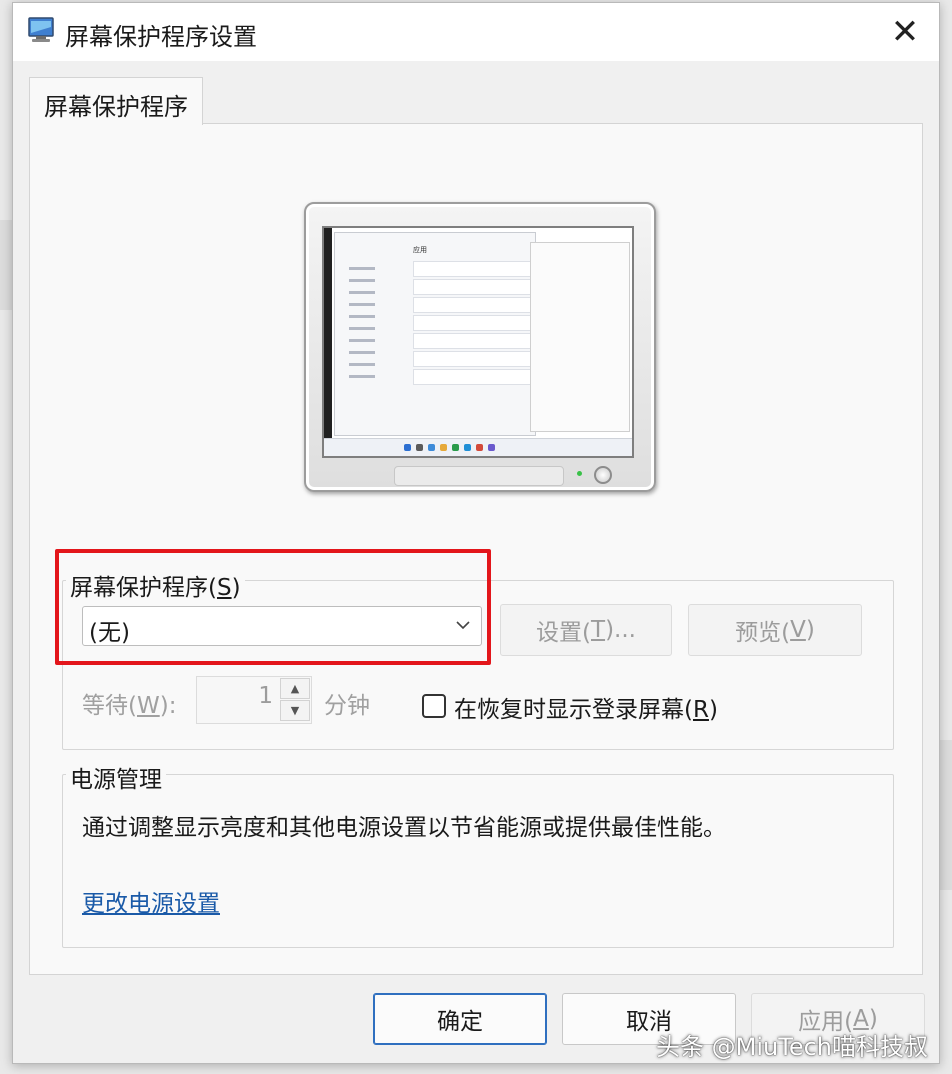 Image resolution: width=952 pixels, height=1074 pixels. Describe the element at coordinates (580, 337) in the screenshot. I see `preview-second-window` at that location.